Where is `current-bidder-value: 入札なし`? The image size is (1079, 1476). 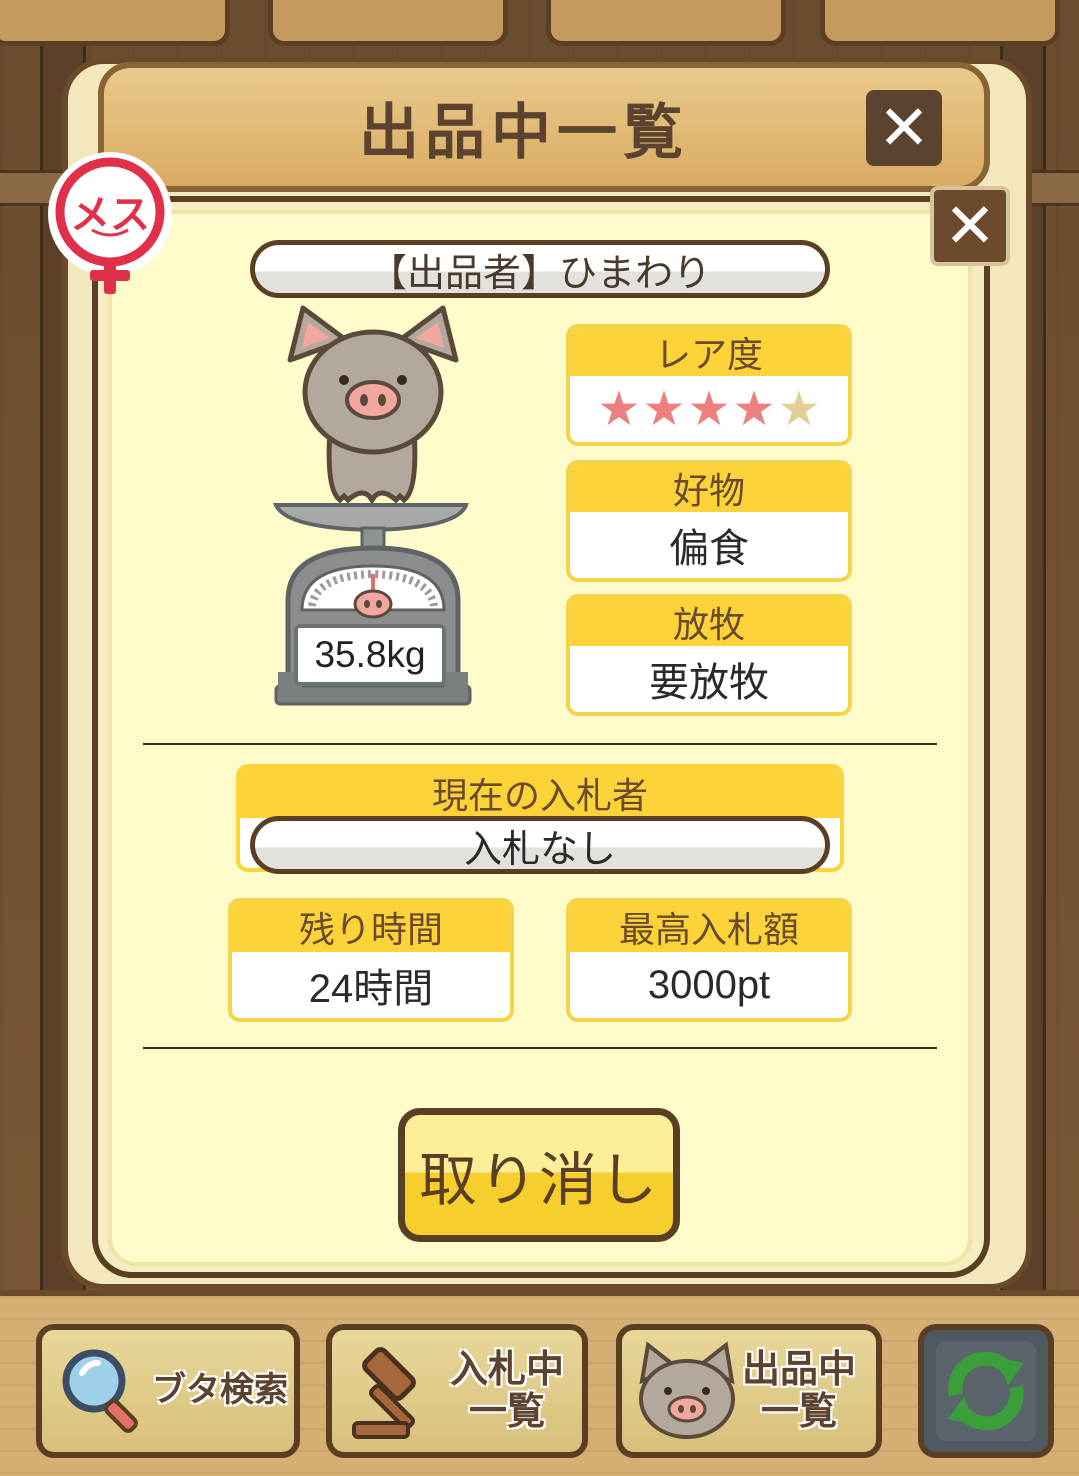
current-bidder-value: 入札なし is located at coordinates (539, 848).